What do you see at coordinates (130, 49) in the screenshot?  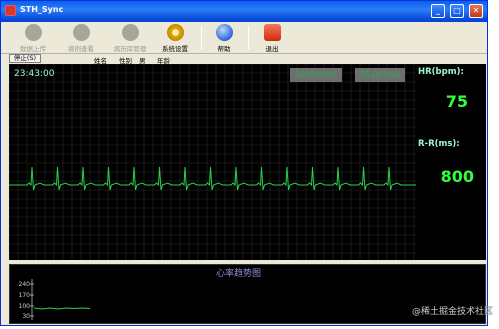 I see `library-label: 病历库管理` at bounding box center [130, 49].